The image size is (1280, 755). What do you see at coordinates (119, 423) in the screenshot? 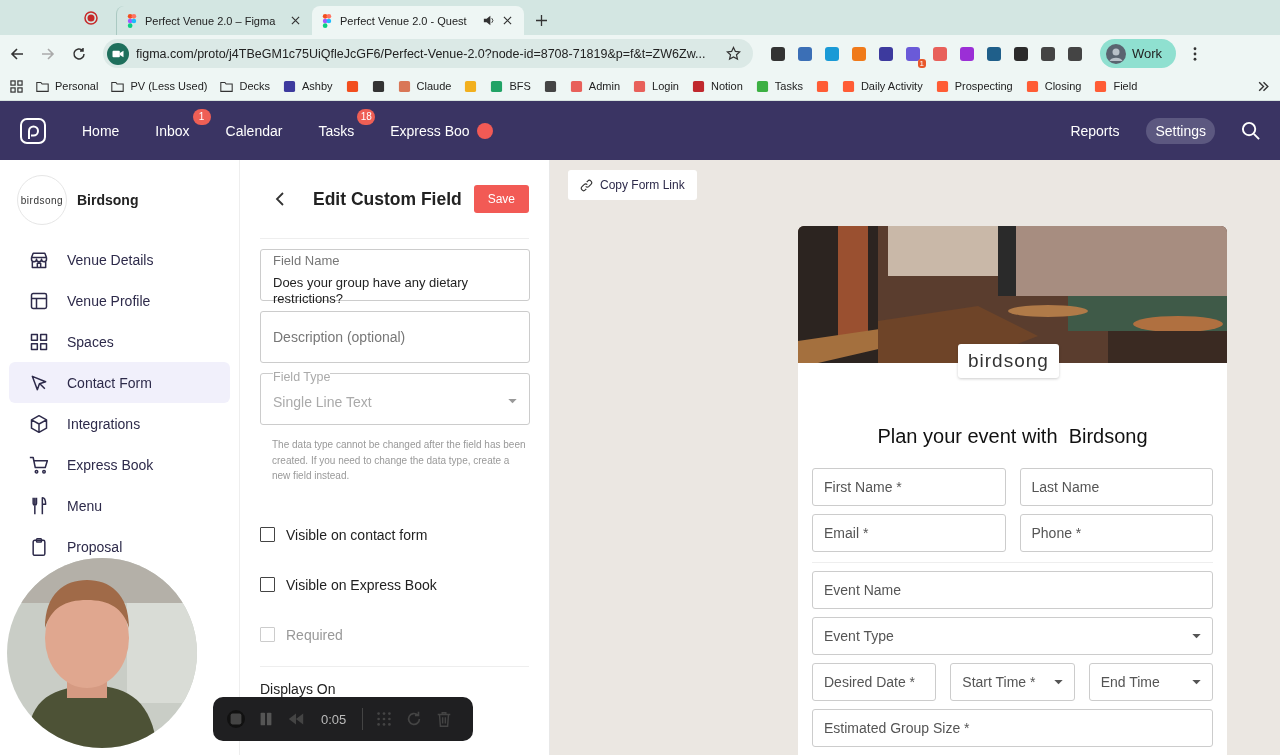
I see `sidebar-item: Integrations` at bounding box center [119, 423].